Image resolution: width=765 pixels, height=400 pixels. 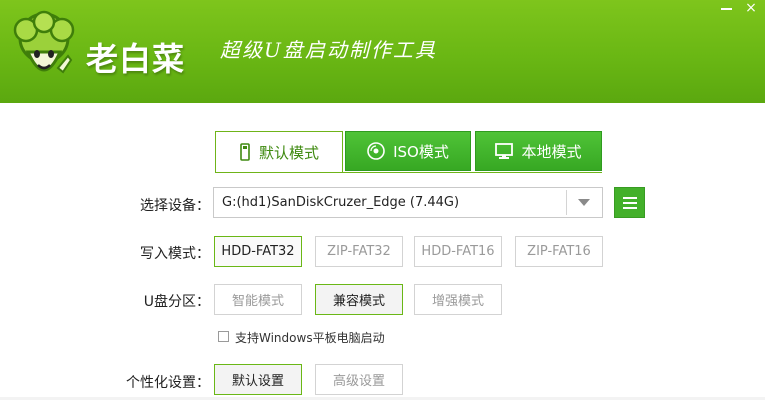 I want to click on write-mode-hdd-fat32: HDD-FAT32, so click(x=258, y=251).